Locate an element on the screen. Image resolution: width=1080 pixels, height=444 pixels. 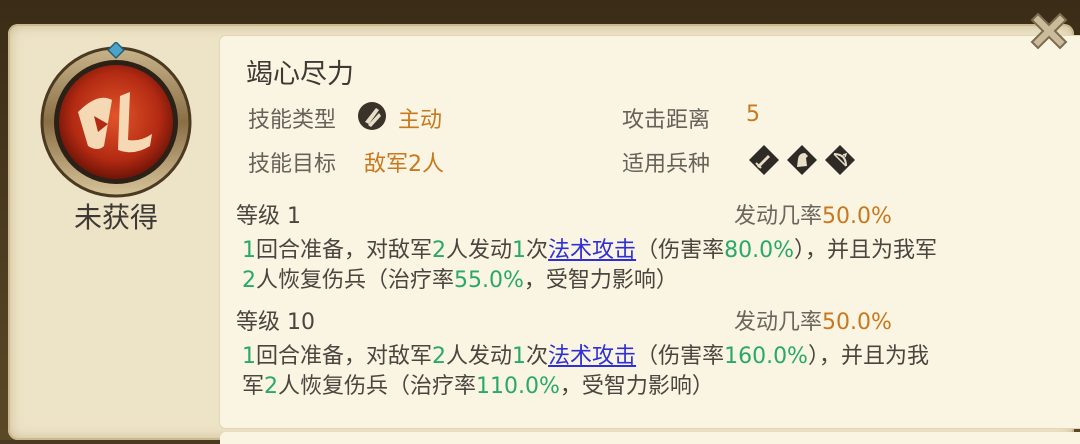
damage-rate: 160.0% is located at coordinates (766, 356).